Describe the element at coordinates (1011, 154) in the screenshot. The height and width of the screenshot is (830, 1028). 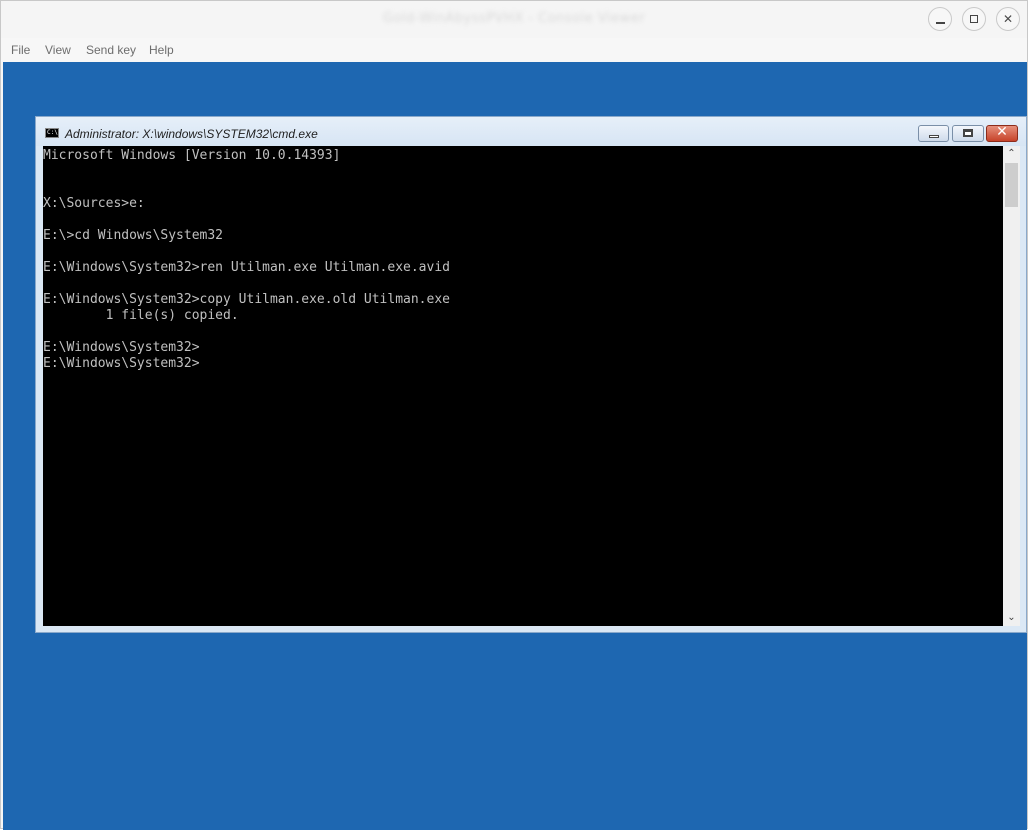
I see `scroll-up-icon: ⌃` at that location.